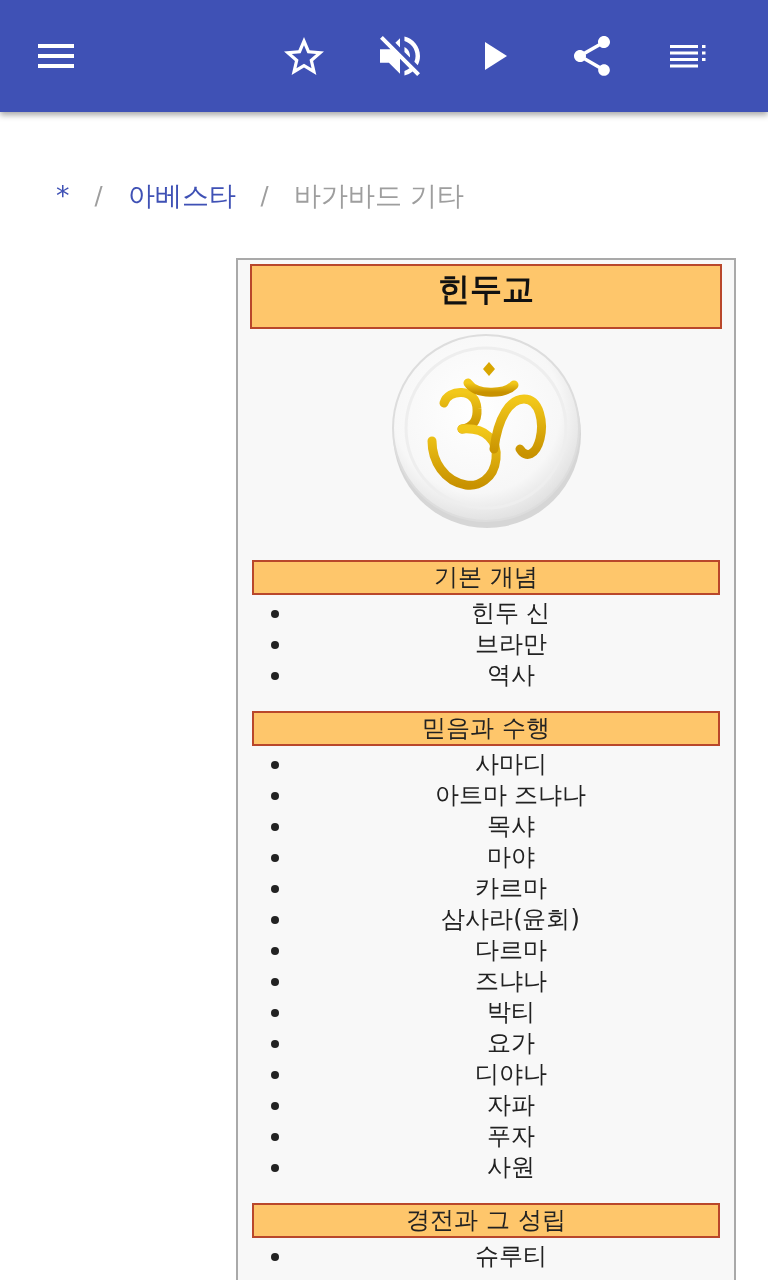  What do you see at coordinates (688, 56) in the screenshot?
I see `list-icon` at bounding box center [688, 56].